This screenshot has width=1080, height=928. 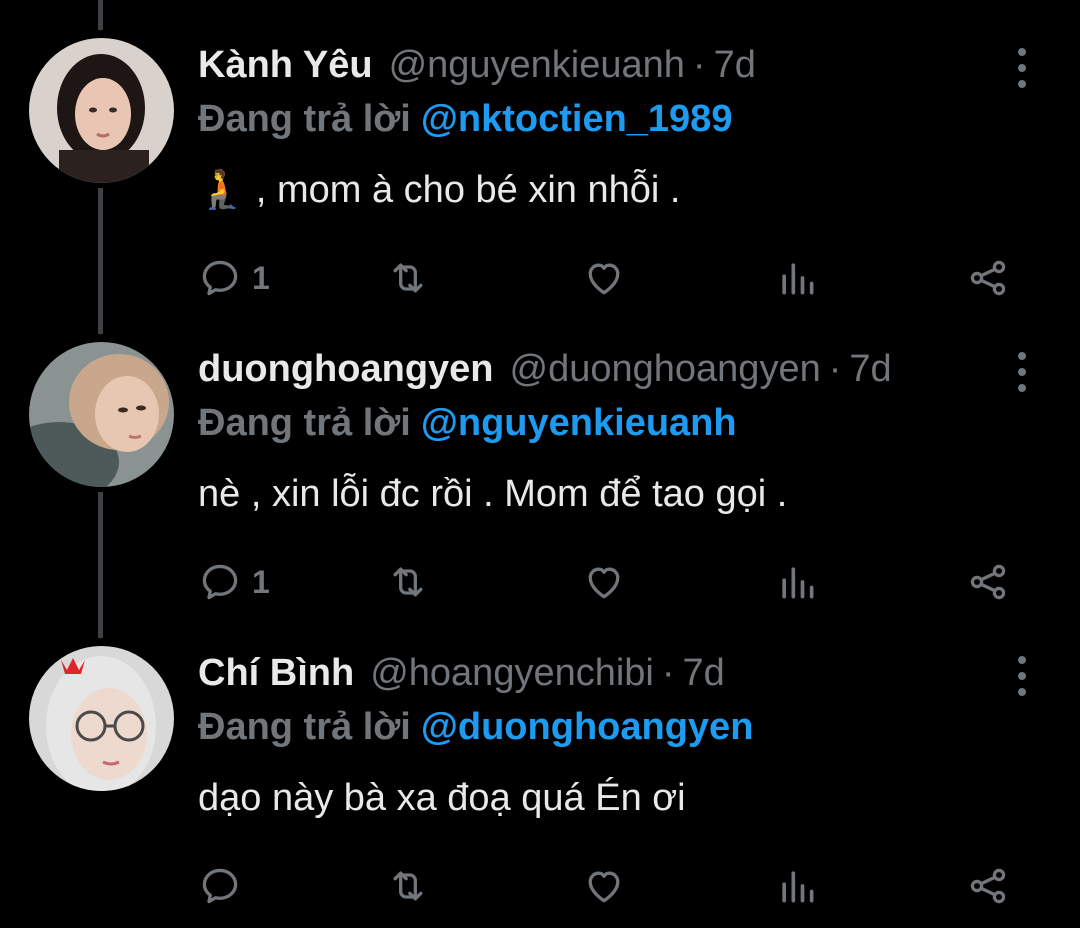 I want to click on reply-button, so click(x=225, y=886).